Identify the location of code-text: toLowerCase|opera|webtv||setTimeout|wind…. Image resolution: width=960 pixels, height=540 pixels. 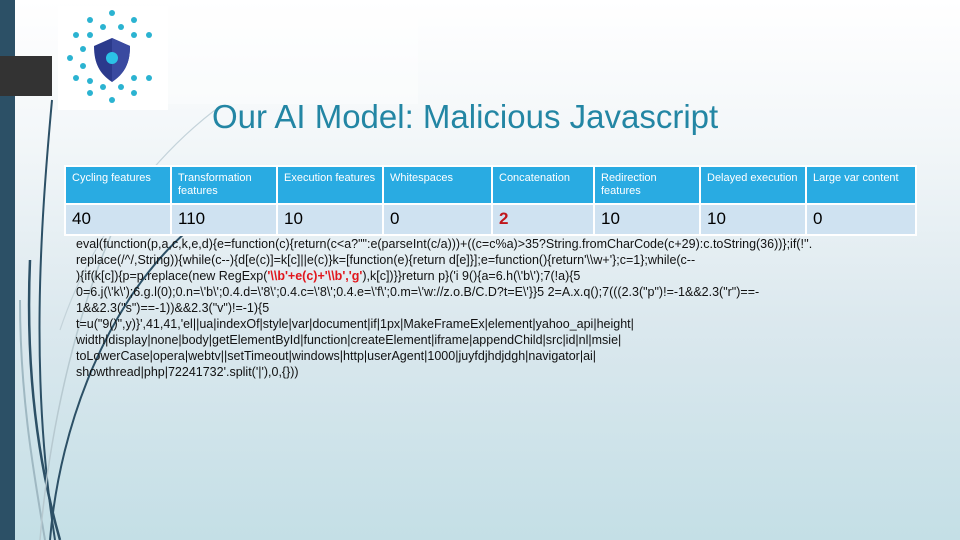
(336, 356).